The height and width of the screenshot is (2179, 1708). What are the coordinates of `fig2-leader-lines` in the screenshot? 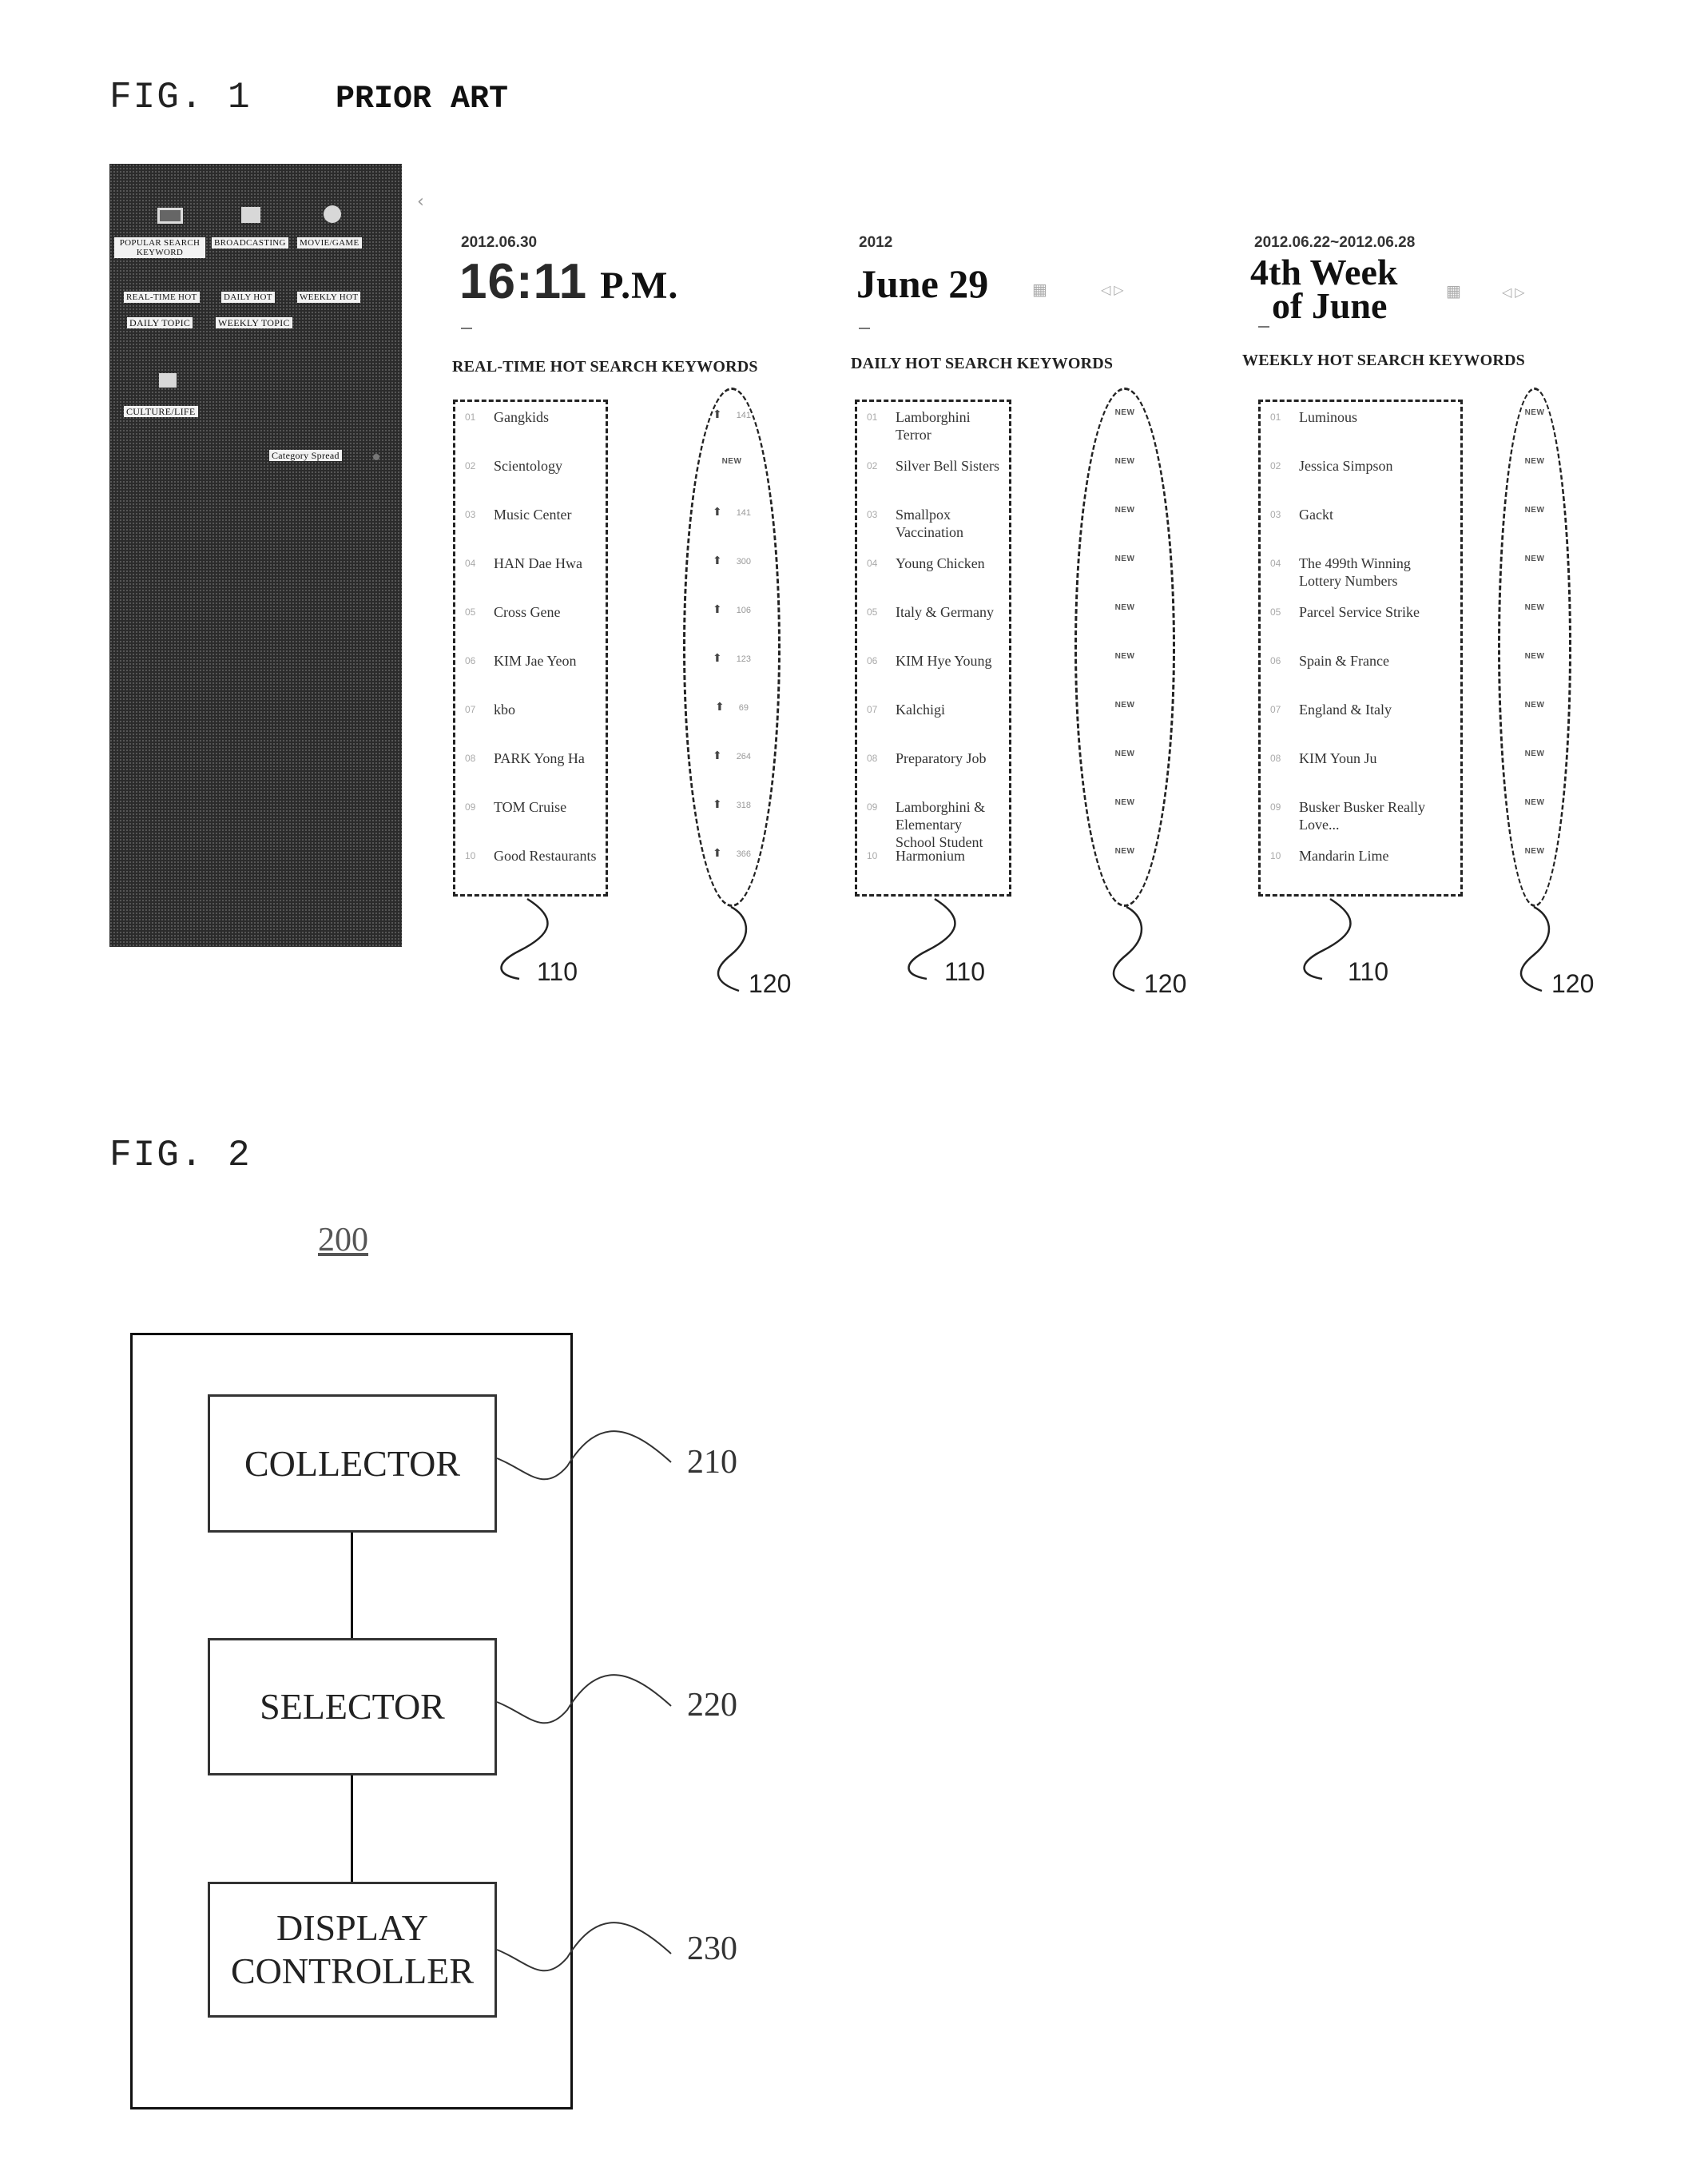 It's located at (584, 1701).